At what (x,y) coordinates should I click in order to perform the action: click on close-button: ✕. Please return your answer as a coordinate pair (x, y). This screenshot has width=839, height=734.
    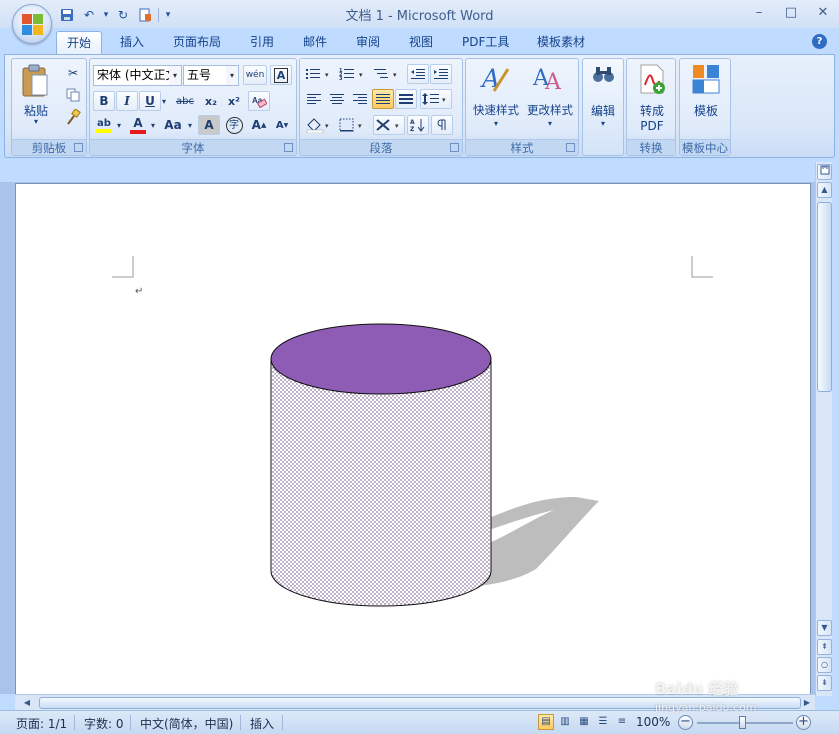
    Looking at the image, I should click on (823, 12).